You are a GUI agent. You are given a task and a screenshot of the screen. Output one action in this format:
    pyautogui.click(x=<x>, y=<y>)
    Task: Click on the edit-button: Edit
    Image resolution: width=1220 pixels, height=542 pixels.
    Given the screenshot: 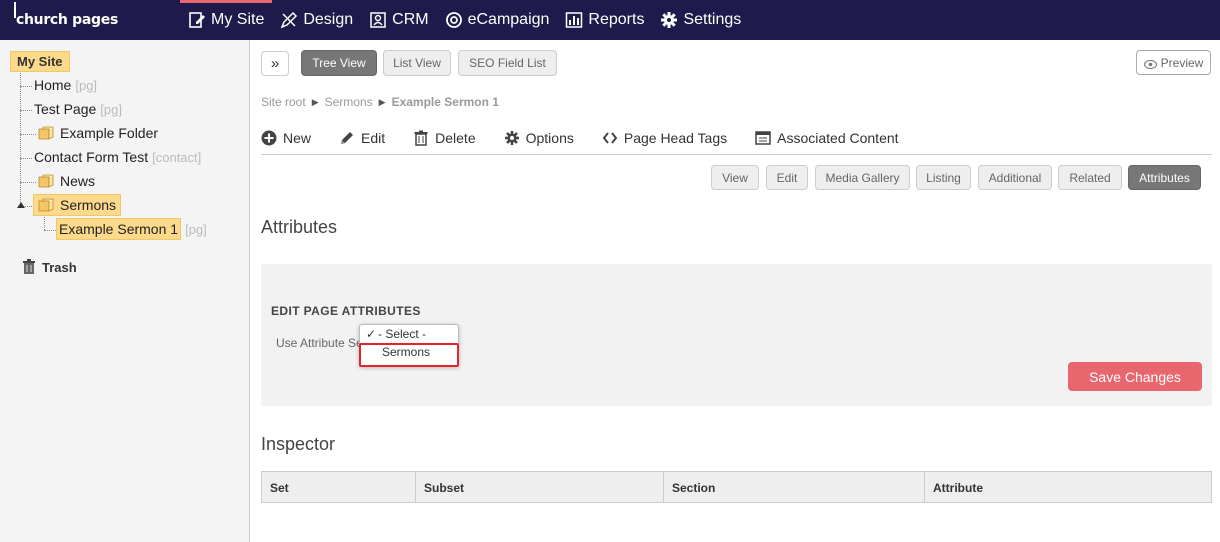 What is the action you would take?
    pyautogui.click(x=362, y=138)
    